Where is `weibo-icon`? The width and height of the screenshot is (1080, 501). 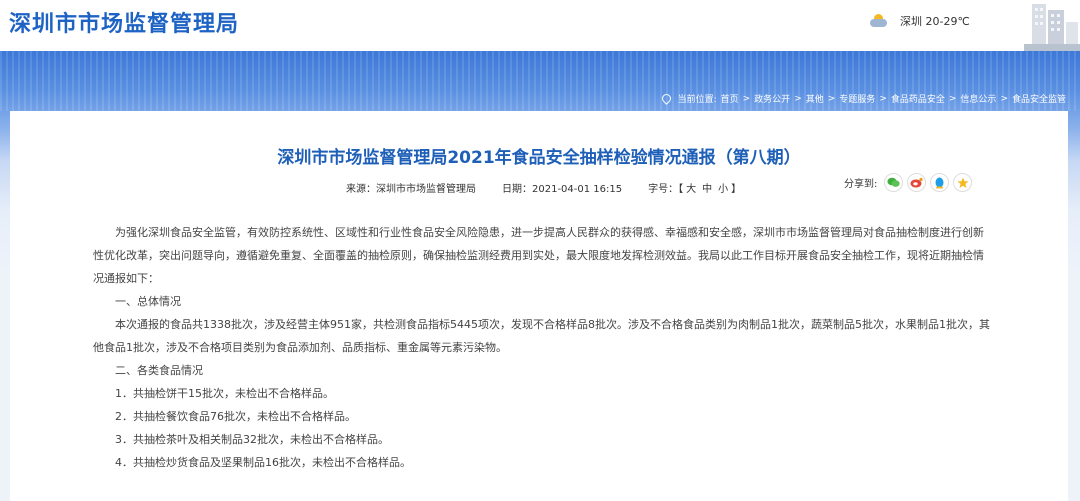
weibo-icon is located at coordinates (917, 182).